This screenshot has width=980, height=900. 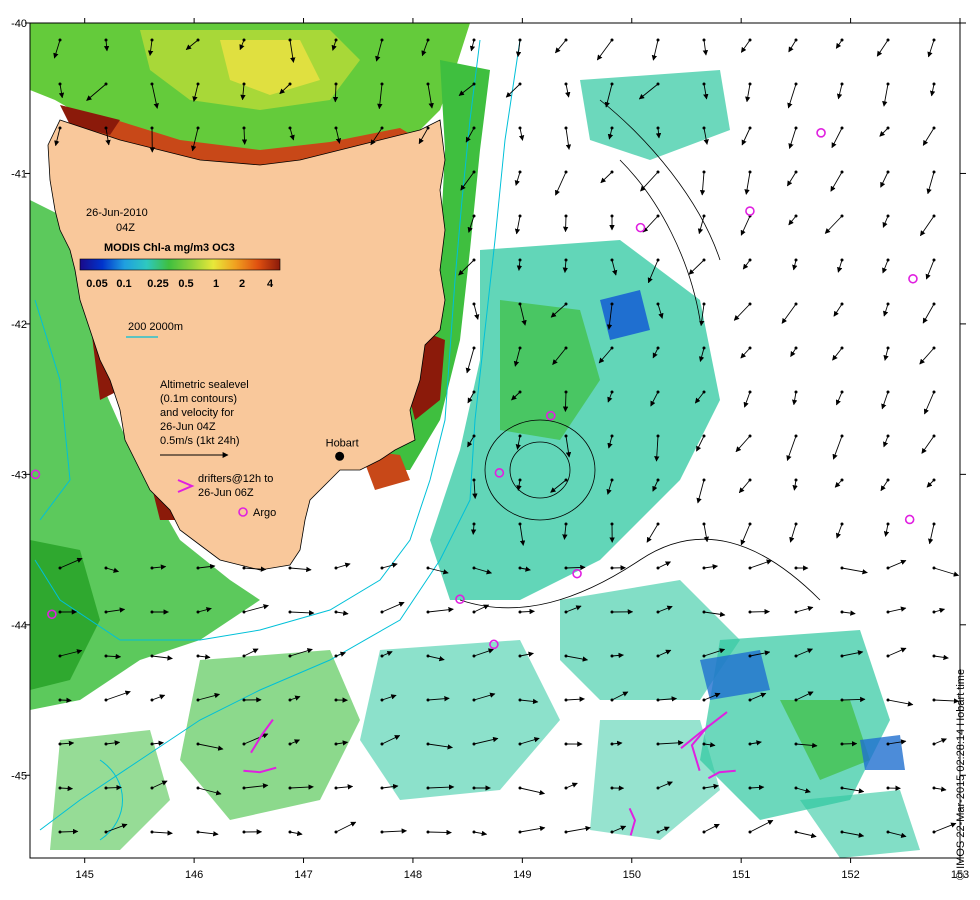 I want to click on map-date: 26-Jun-2010, so click(x=117, y=213).